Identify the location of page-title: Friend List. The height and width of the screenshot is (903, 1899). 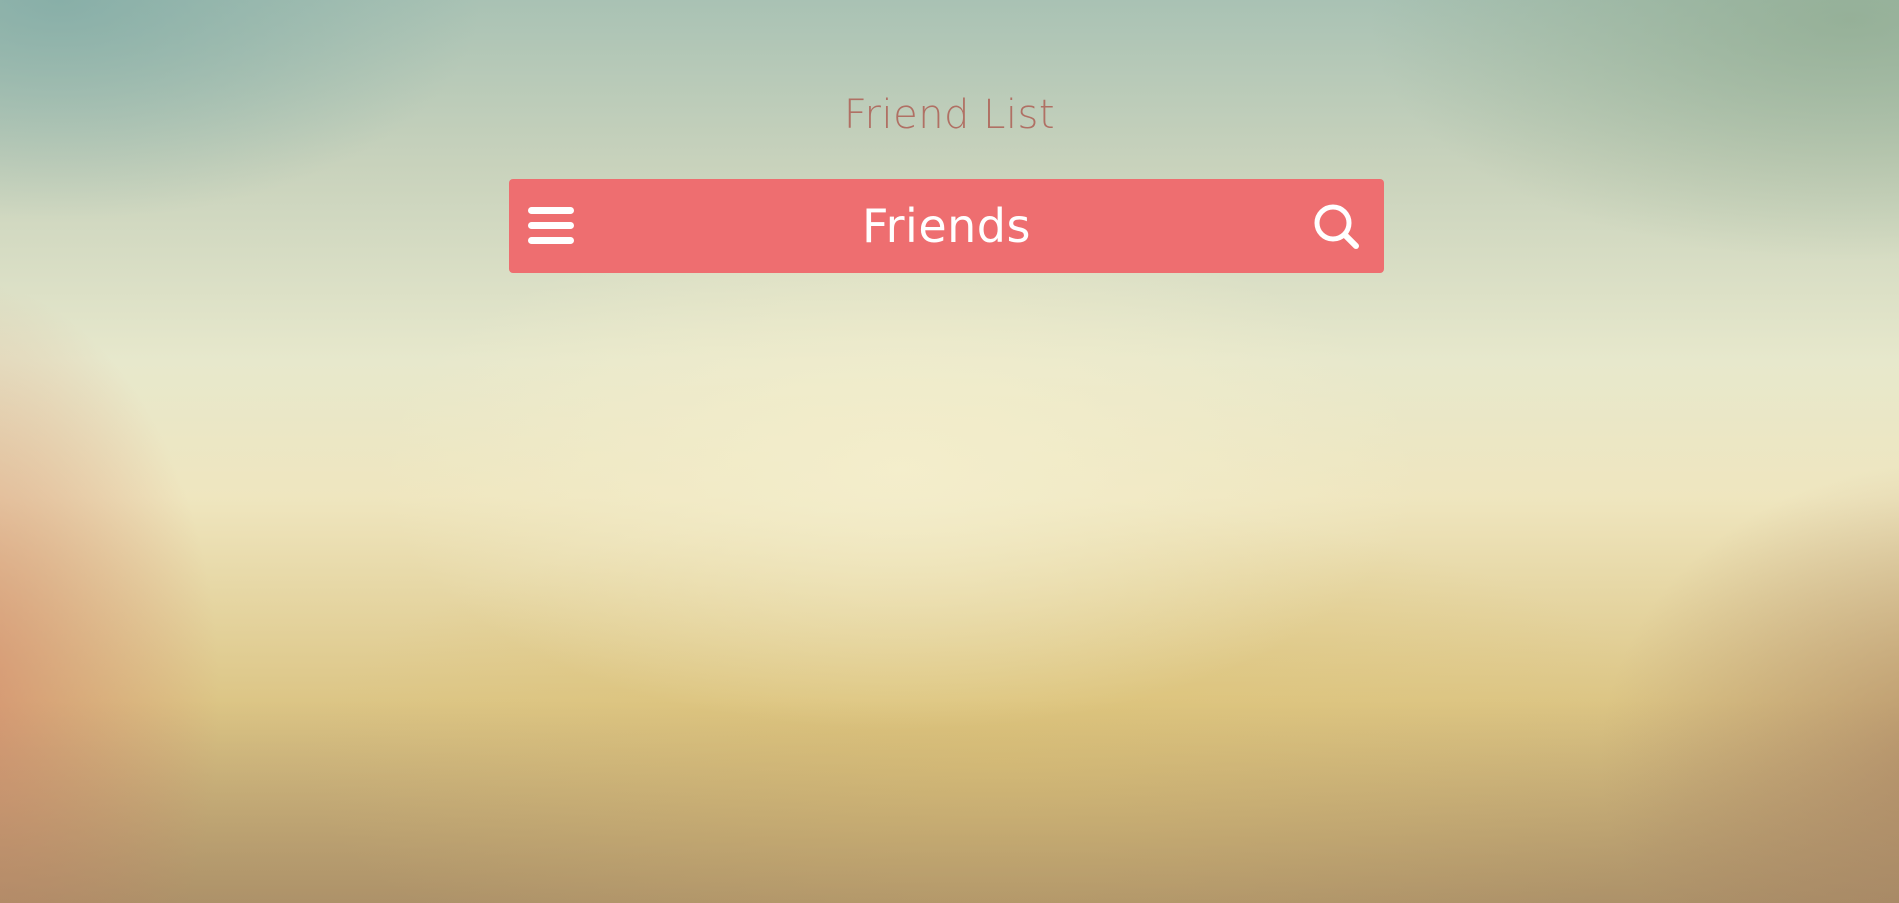
(949, 115).